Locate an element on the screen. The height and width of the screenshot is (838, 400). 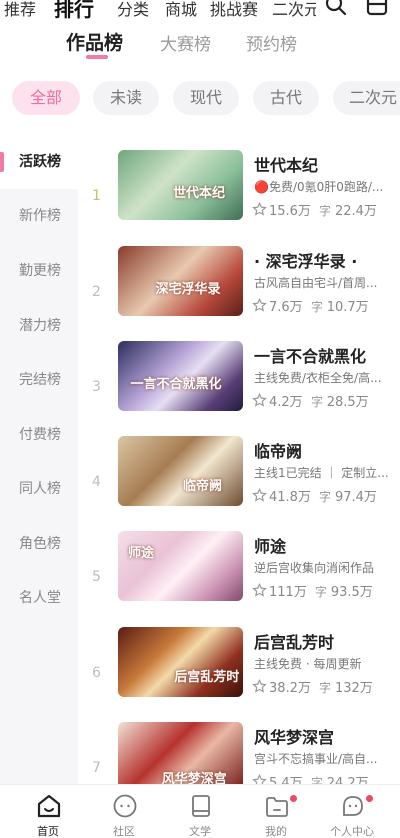
book-cover: 后宫乱芳时 is located at coordinates (180, 662).